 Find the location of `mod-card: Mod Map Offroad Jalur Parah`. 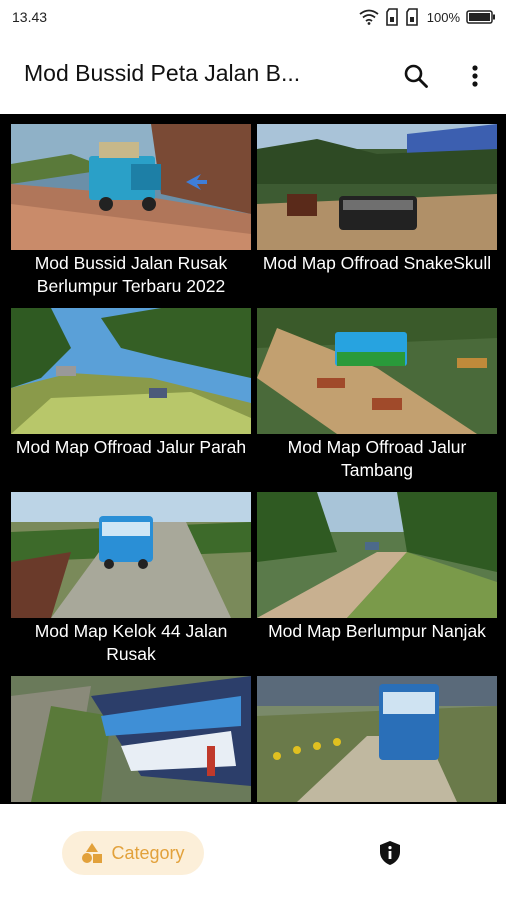

mod-card: Mod Map Offroad Jalur Parah is located at coordinates (131, 396).